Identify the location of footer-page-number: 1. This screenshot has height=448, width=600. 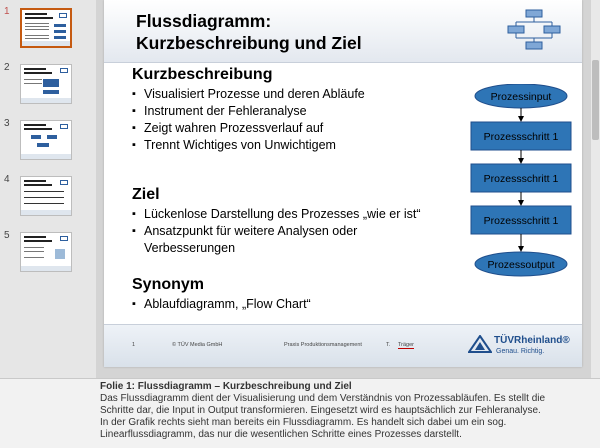
(134, 345).